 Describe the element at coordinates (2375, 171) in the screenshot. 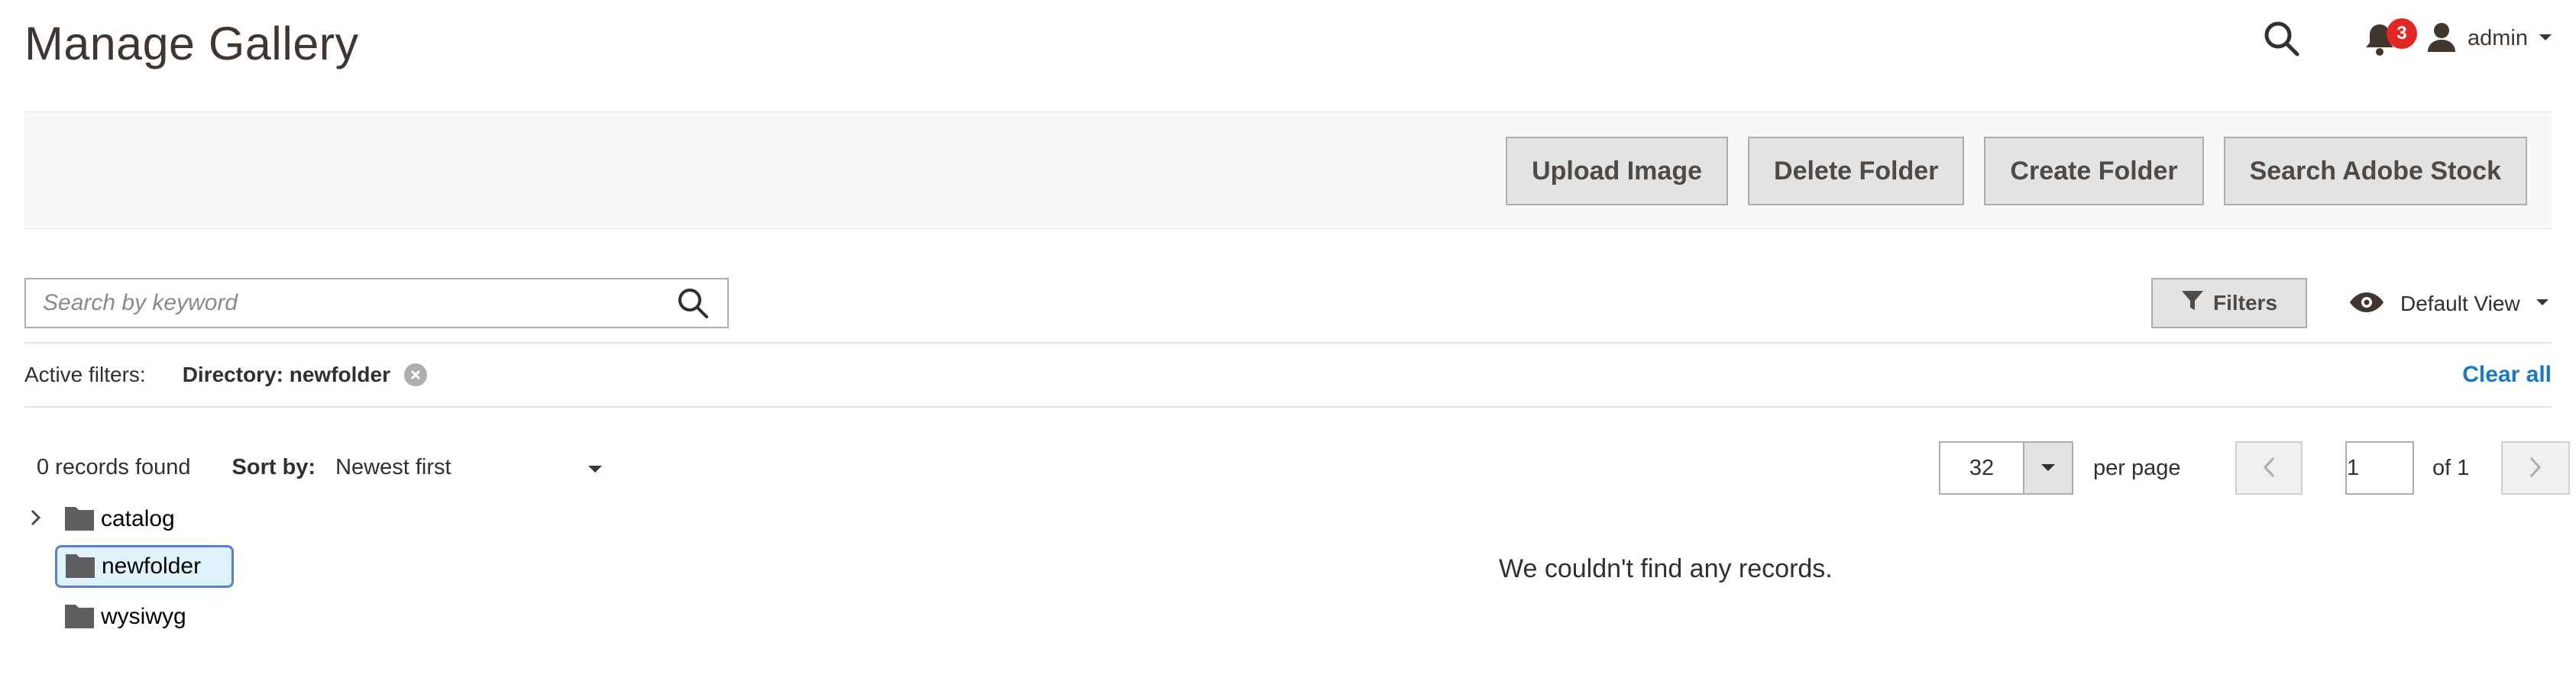

I see `search-adobe-stock-button: Search Adobe Stock` at that location.